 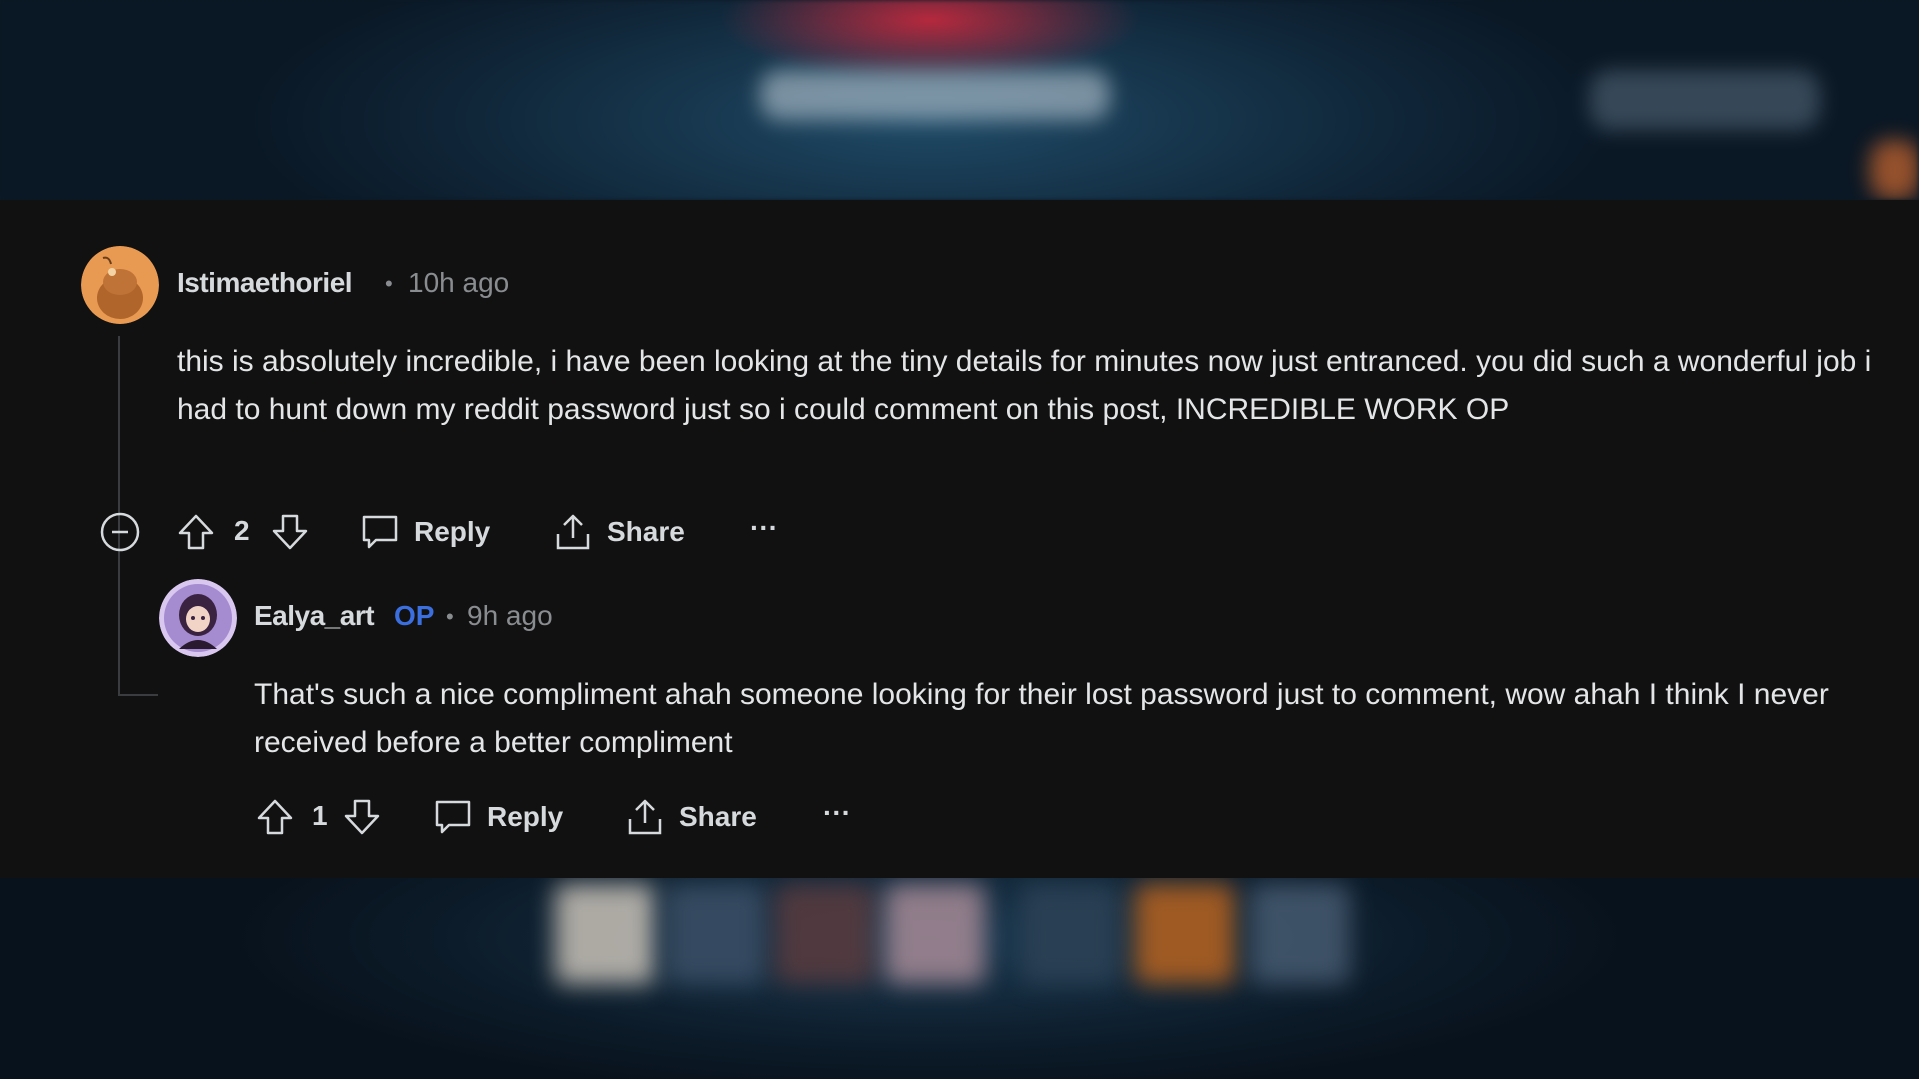 What do you see at coordinates (265, 283) in the screenshot?
I see `comment-username: Istimaethoriel` at bounding box center [265, 283].